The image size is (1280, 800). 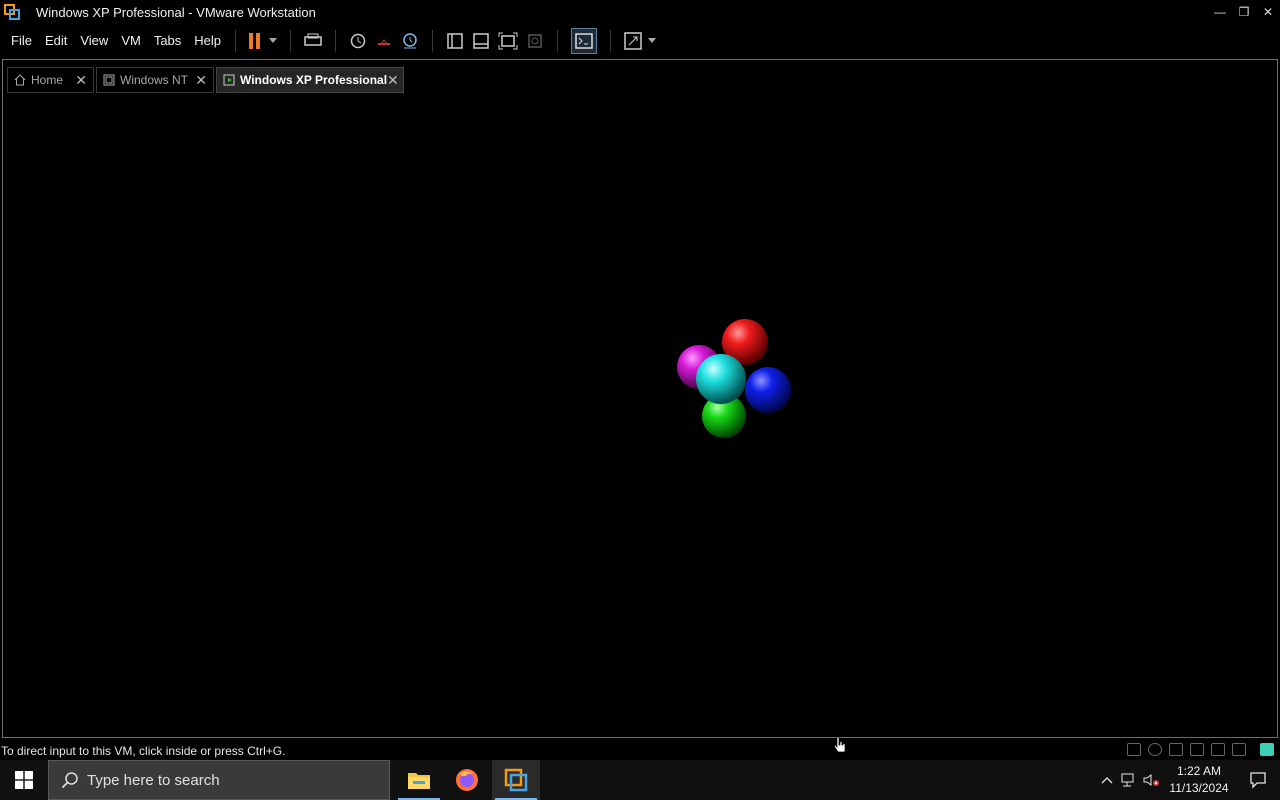 What do you see at coordinates (94, 40) in the screenshot?
I see `menu-view: View` at bounding box center [94, 40].